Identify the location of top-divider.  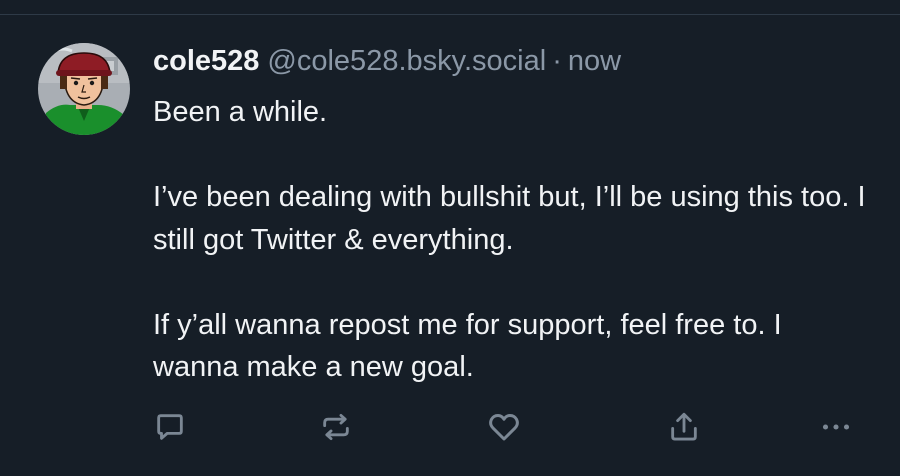
(450, 14).